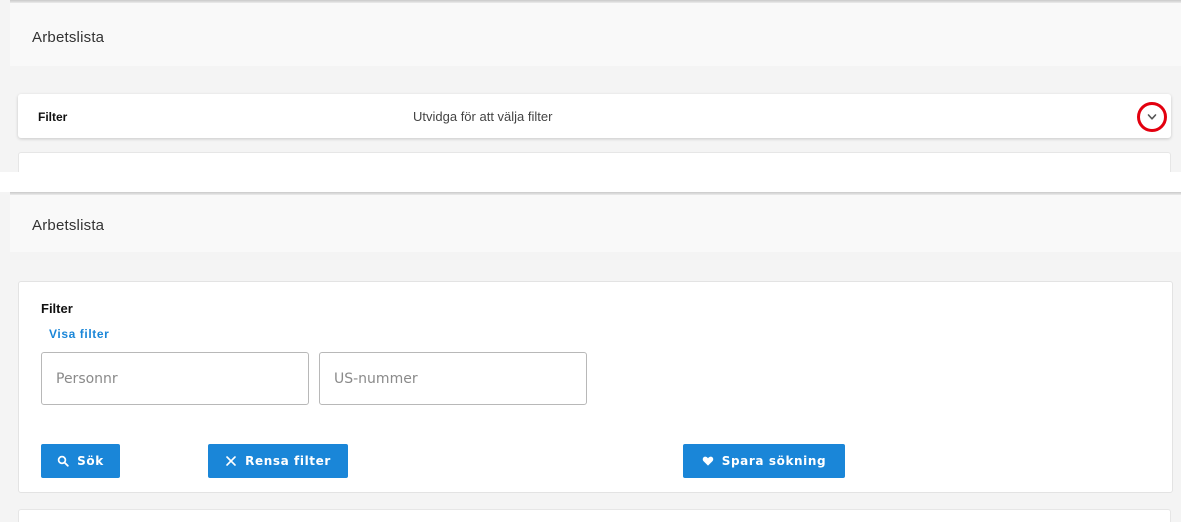 The image size is (1181, 522). Describe the element at coordinates (483, 116) in the screenshot. I see `filter-expand-hint: Utvidga för att välja filter` at that location.